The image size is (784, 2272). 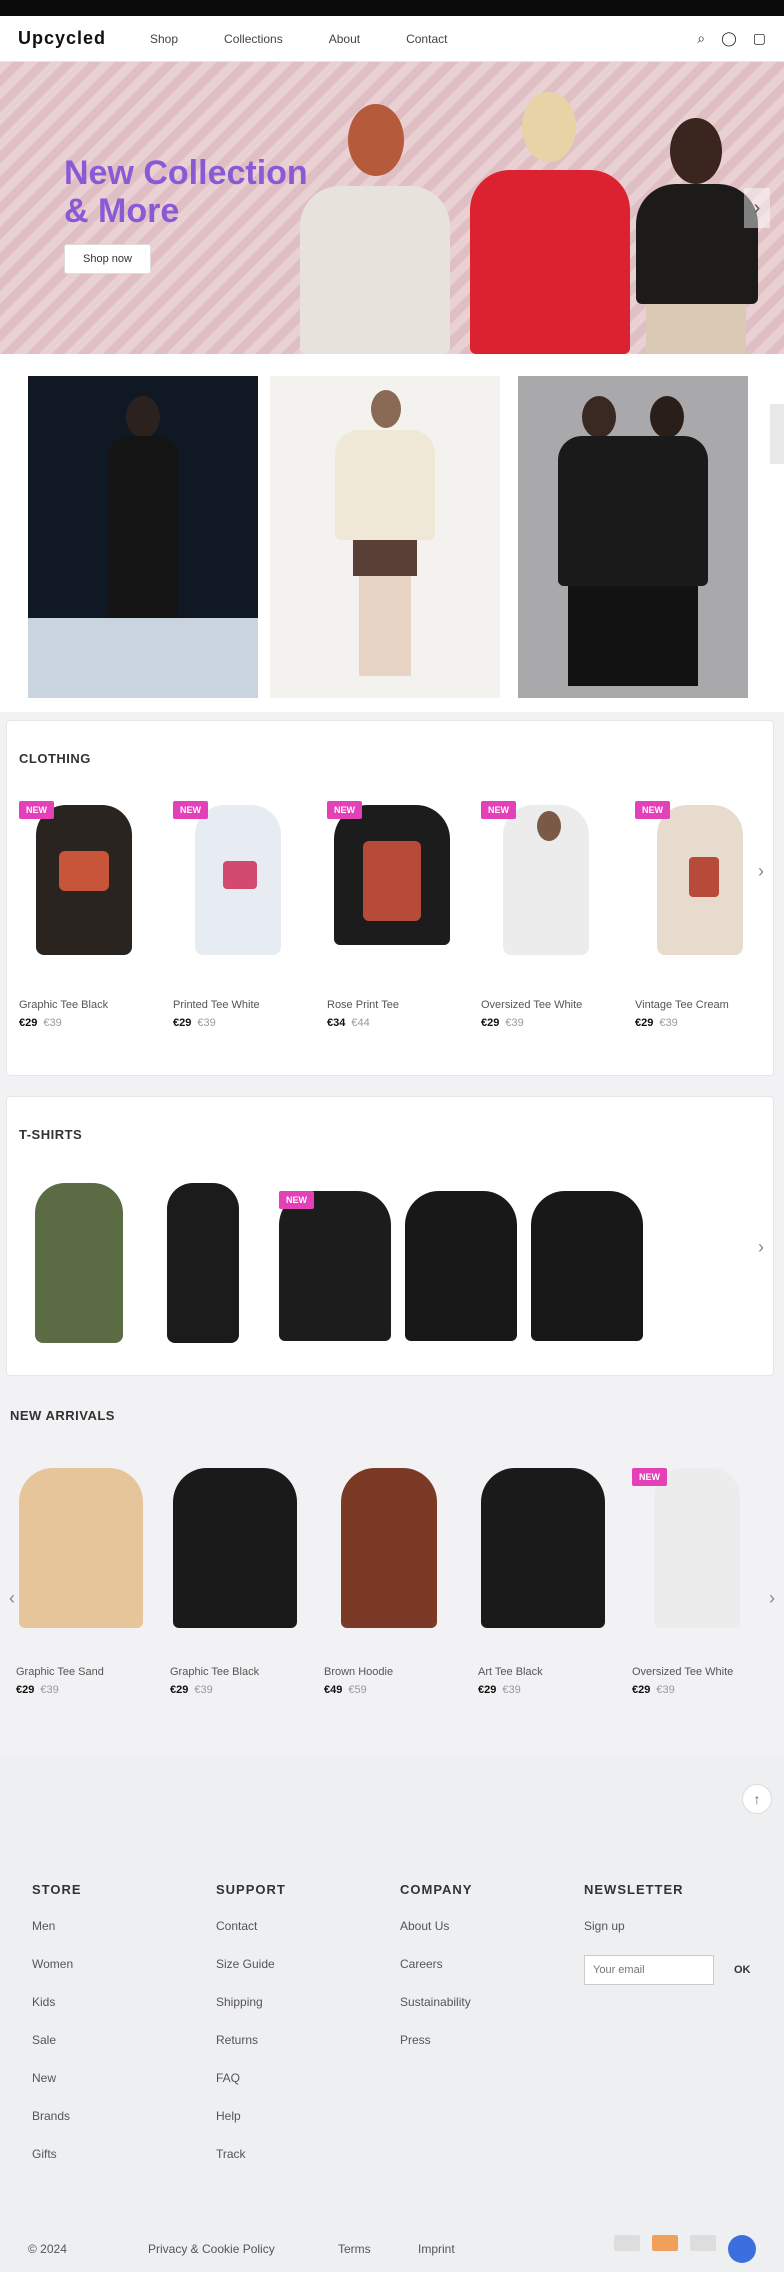 I want to click on footer-heading: STORE, so click(x=57, y=1889).